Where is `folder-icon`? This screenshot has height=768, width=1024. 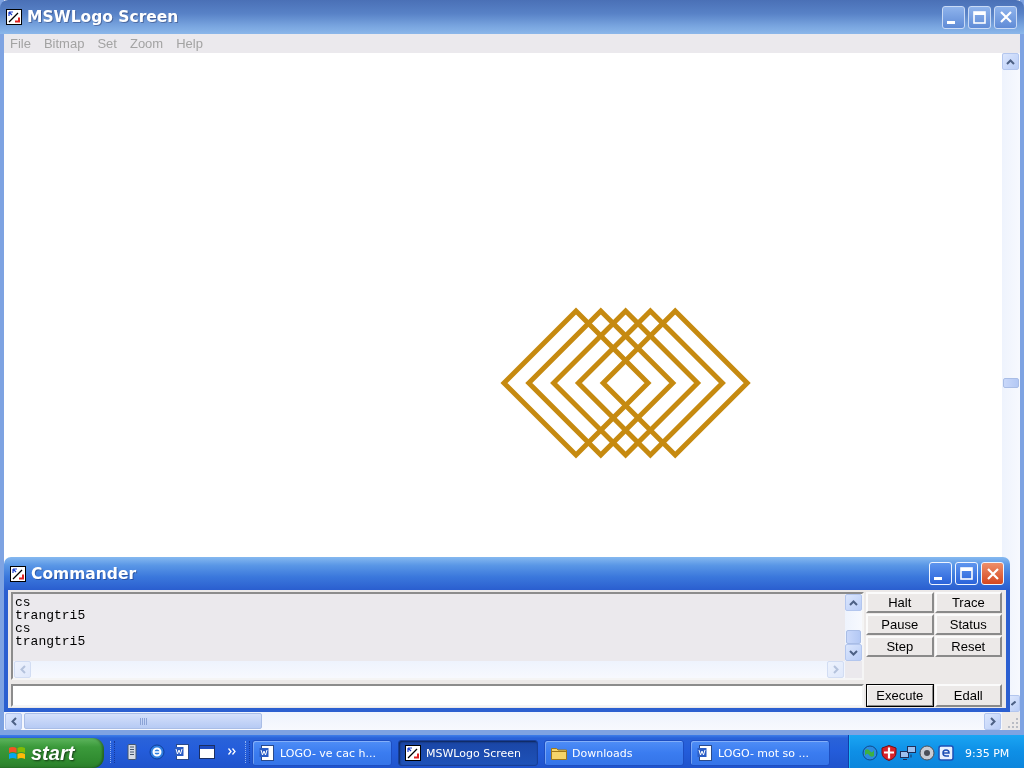
folder-icon is located at coordinates (559, 753).